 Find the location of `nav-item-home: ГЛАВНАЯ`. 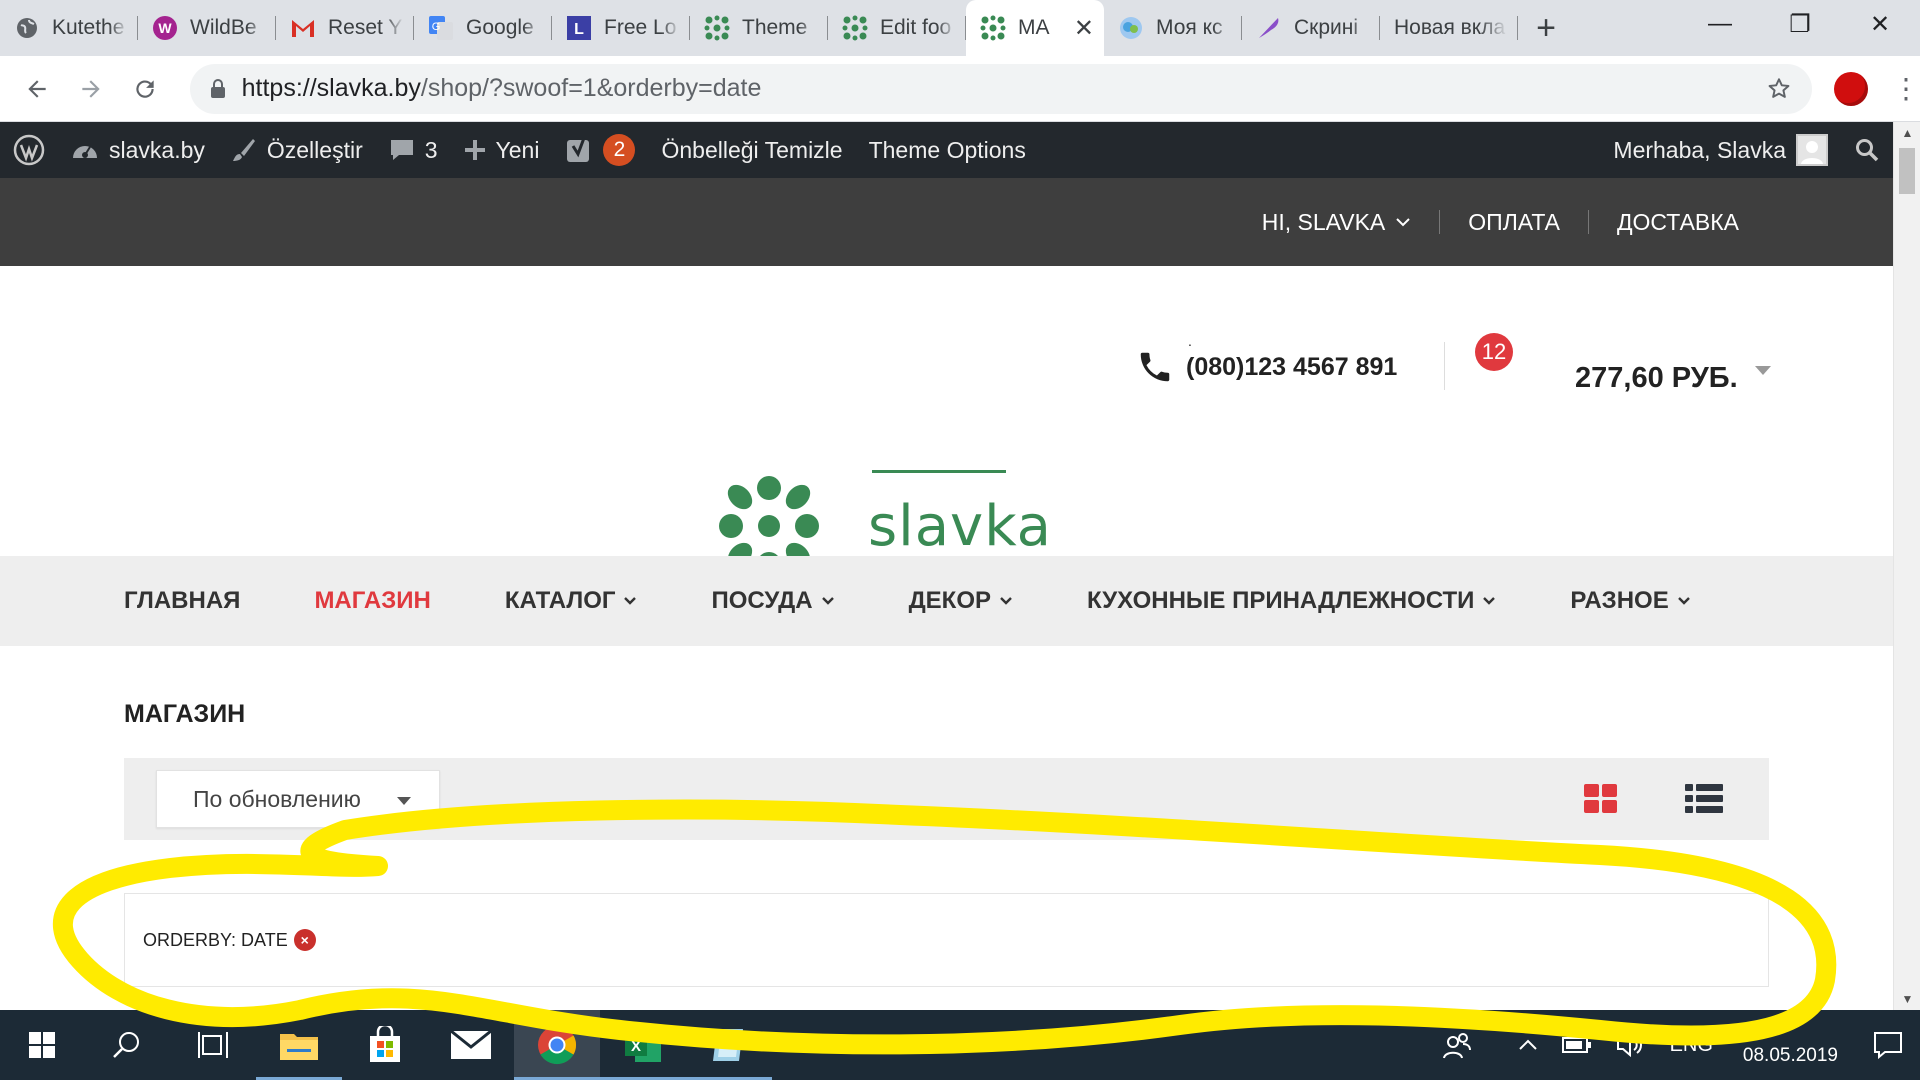

nav-item-home: ГЛАВНАЯ is located at coordinates (182, 601).